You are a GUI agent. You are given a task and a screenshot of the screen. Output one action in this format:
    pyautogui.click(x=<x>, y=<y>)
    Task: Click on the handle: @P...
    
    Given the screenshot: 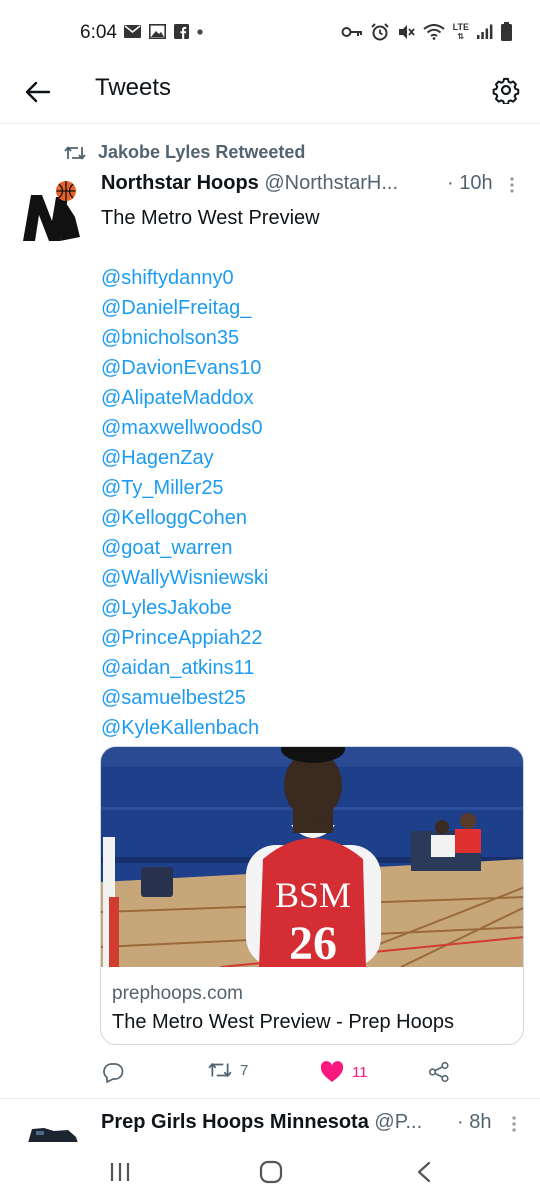 What is the action you would take?
    pyautogui.click(x=398, y=1122)
    